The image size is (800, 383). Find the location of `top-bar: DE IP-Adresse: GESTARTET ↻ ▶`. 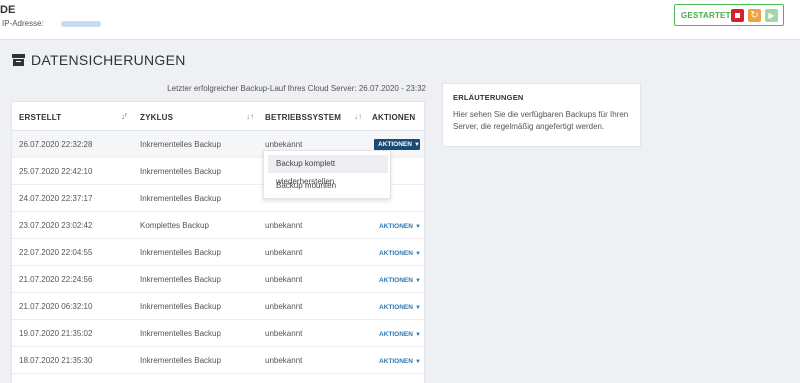

top-bar: DE IP-Adresse: GESTARTET ↻ ▶ is located at coordinates (400, 20).